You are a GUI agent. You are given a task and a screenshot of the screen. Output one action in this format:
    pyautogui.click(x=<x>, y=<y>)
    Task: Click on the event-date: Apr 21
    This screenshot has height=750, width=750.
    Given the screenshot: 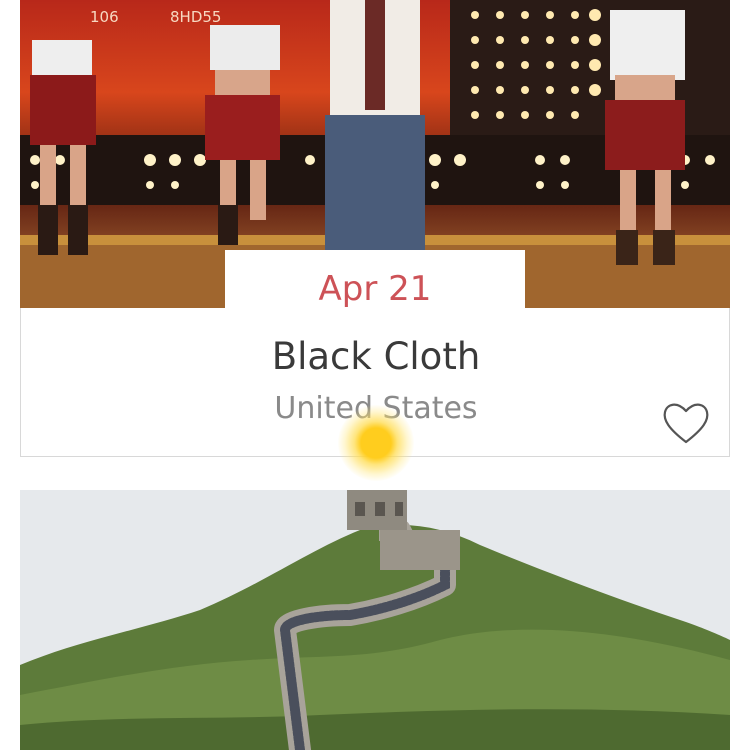 What is the action you would take?
    pyautogui.click(x=375, y=289)
    